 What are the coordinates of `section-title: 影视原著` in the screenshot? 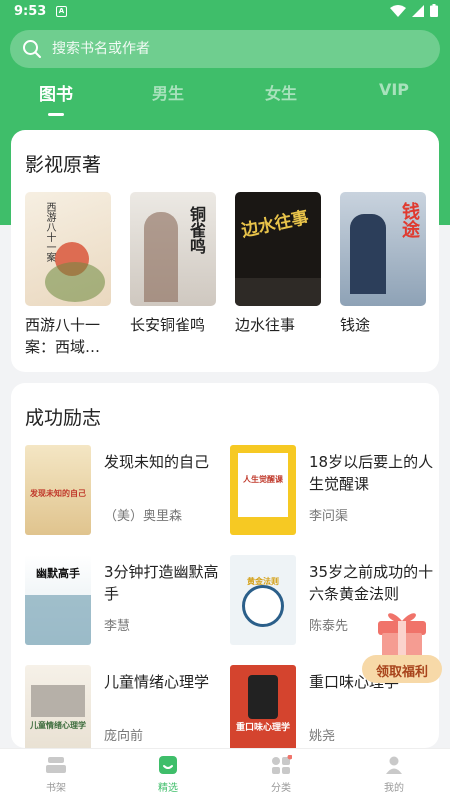 It's located at (63, 165).